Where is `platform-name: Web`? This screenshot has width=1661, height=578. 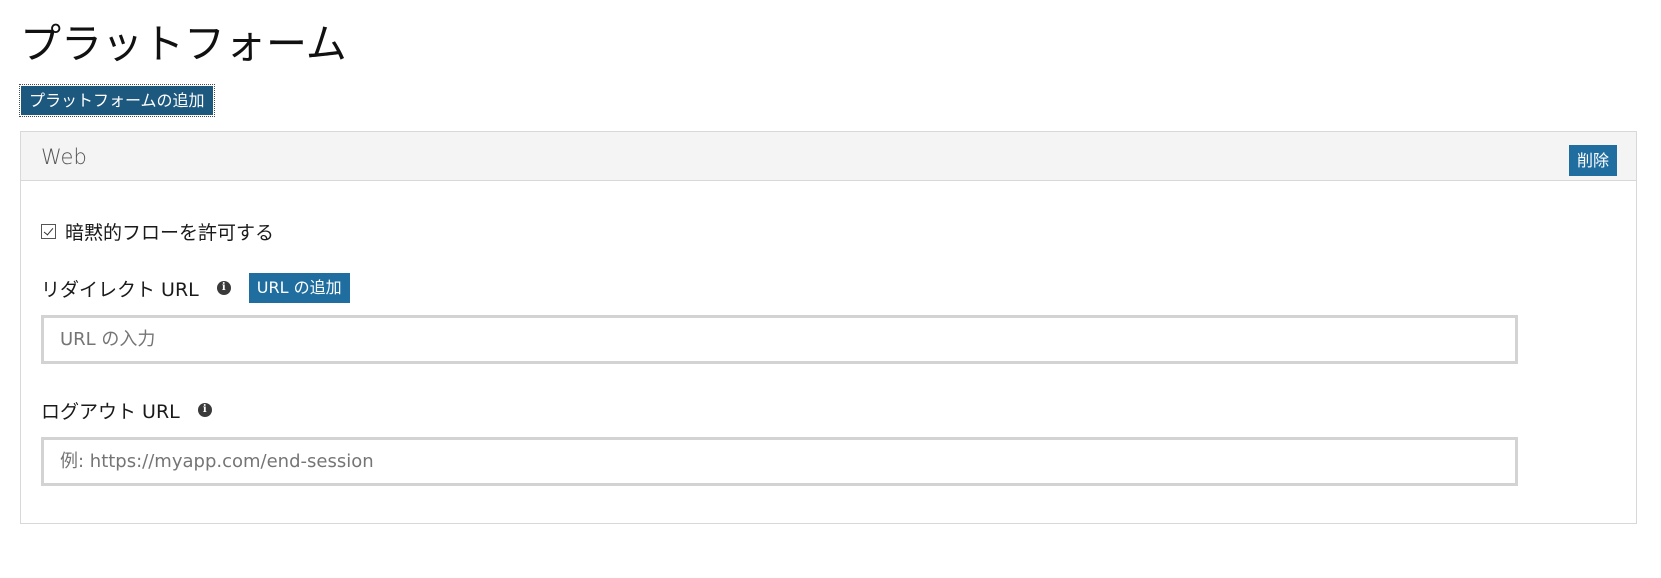
platform-name: Web is located at coordinates (64, 157).